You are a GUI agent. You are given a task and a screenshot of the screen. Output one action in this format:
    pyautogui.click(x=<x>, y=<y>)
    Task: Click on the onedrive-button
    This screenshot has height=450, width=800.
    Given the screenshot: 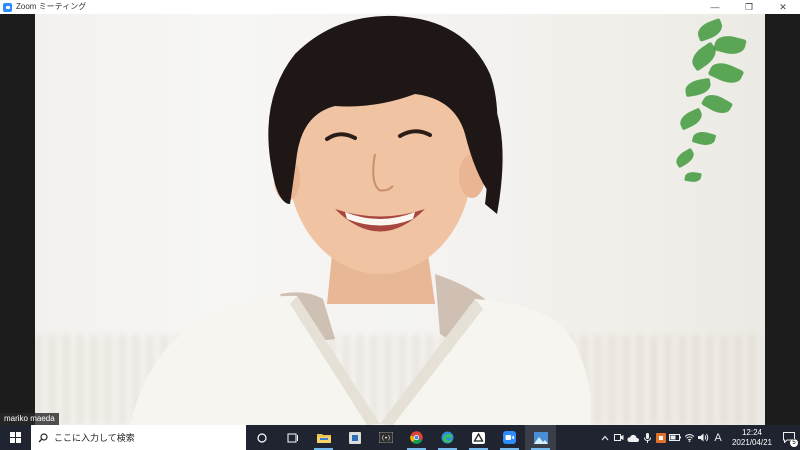 What is the action you would take?
    pyautogui.click(x=633, y=437)
    